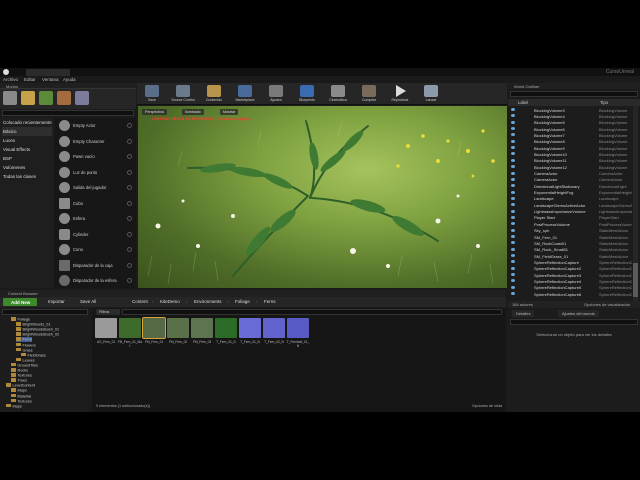 Image resolution: width=640 pixels, height=480 pixels. What do you see at coordinates (250, 335) in the screenshot?
I see `asset-tile: T_Fern_01_N` at bounding box center [250, 335].